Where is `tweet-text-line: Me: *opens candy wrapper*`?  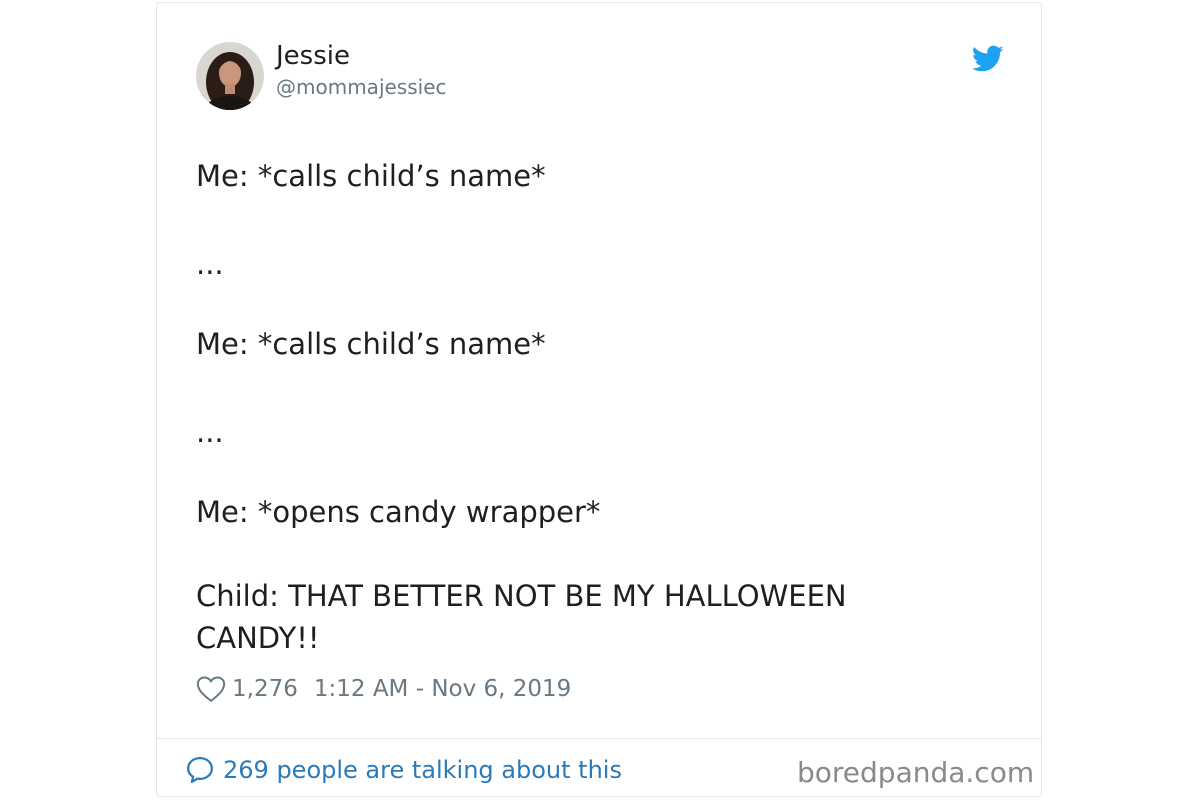 tweet-text-line: Me: *opens candy wrapper* is located at coordinates (398, 512).